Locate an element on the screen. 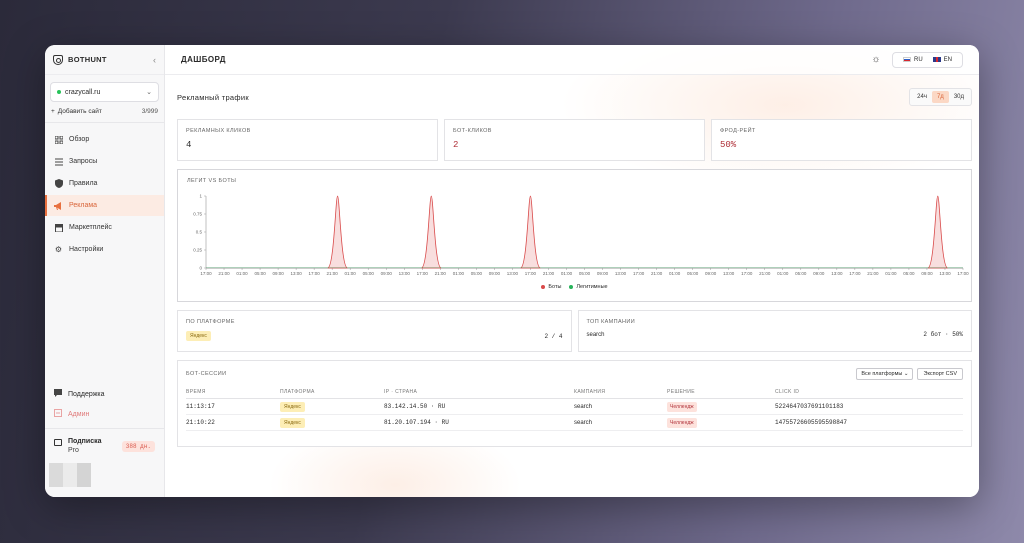 The width and height of the screenshot is (1024, 543). cell-time: 21:10:22 is located at coordinates (233, 422).